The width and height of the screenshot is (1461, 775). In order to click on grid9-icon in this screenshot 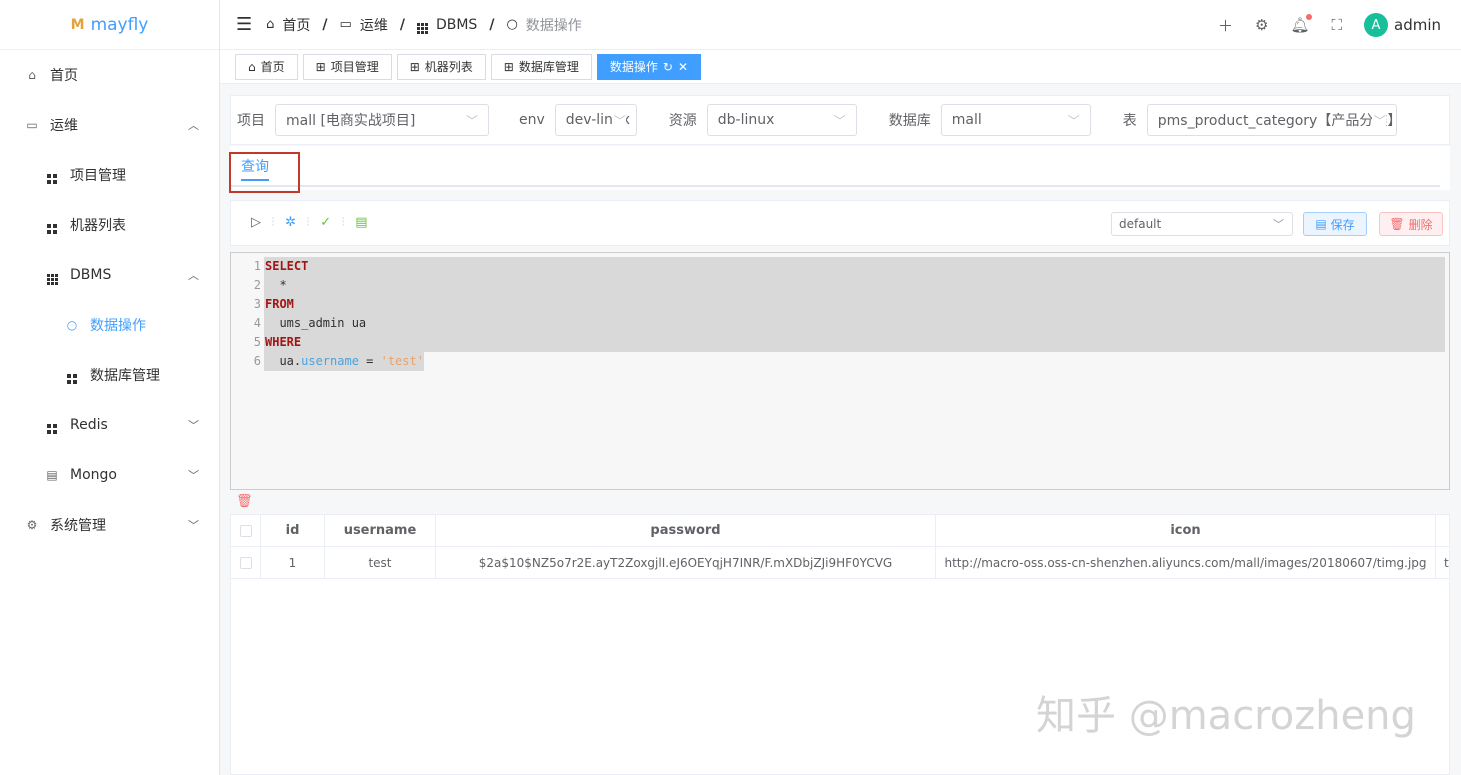, I will do `click(52, 275)`.